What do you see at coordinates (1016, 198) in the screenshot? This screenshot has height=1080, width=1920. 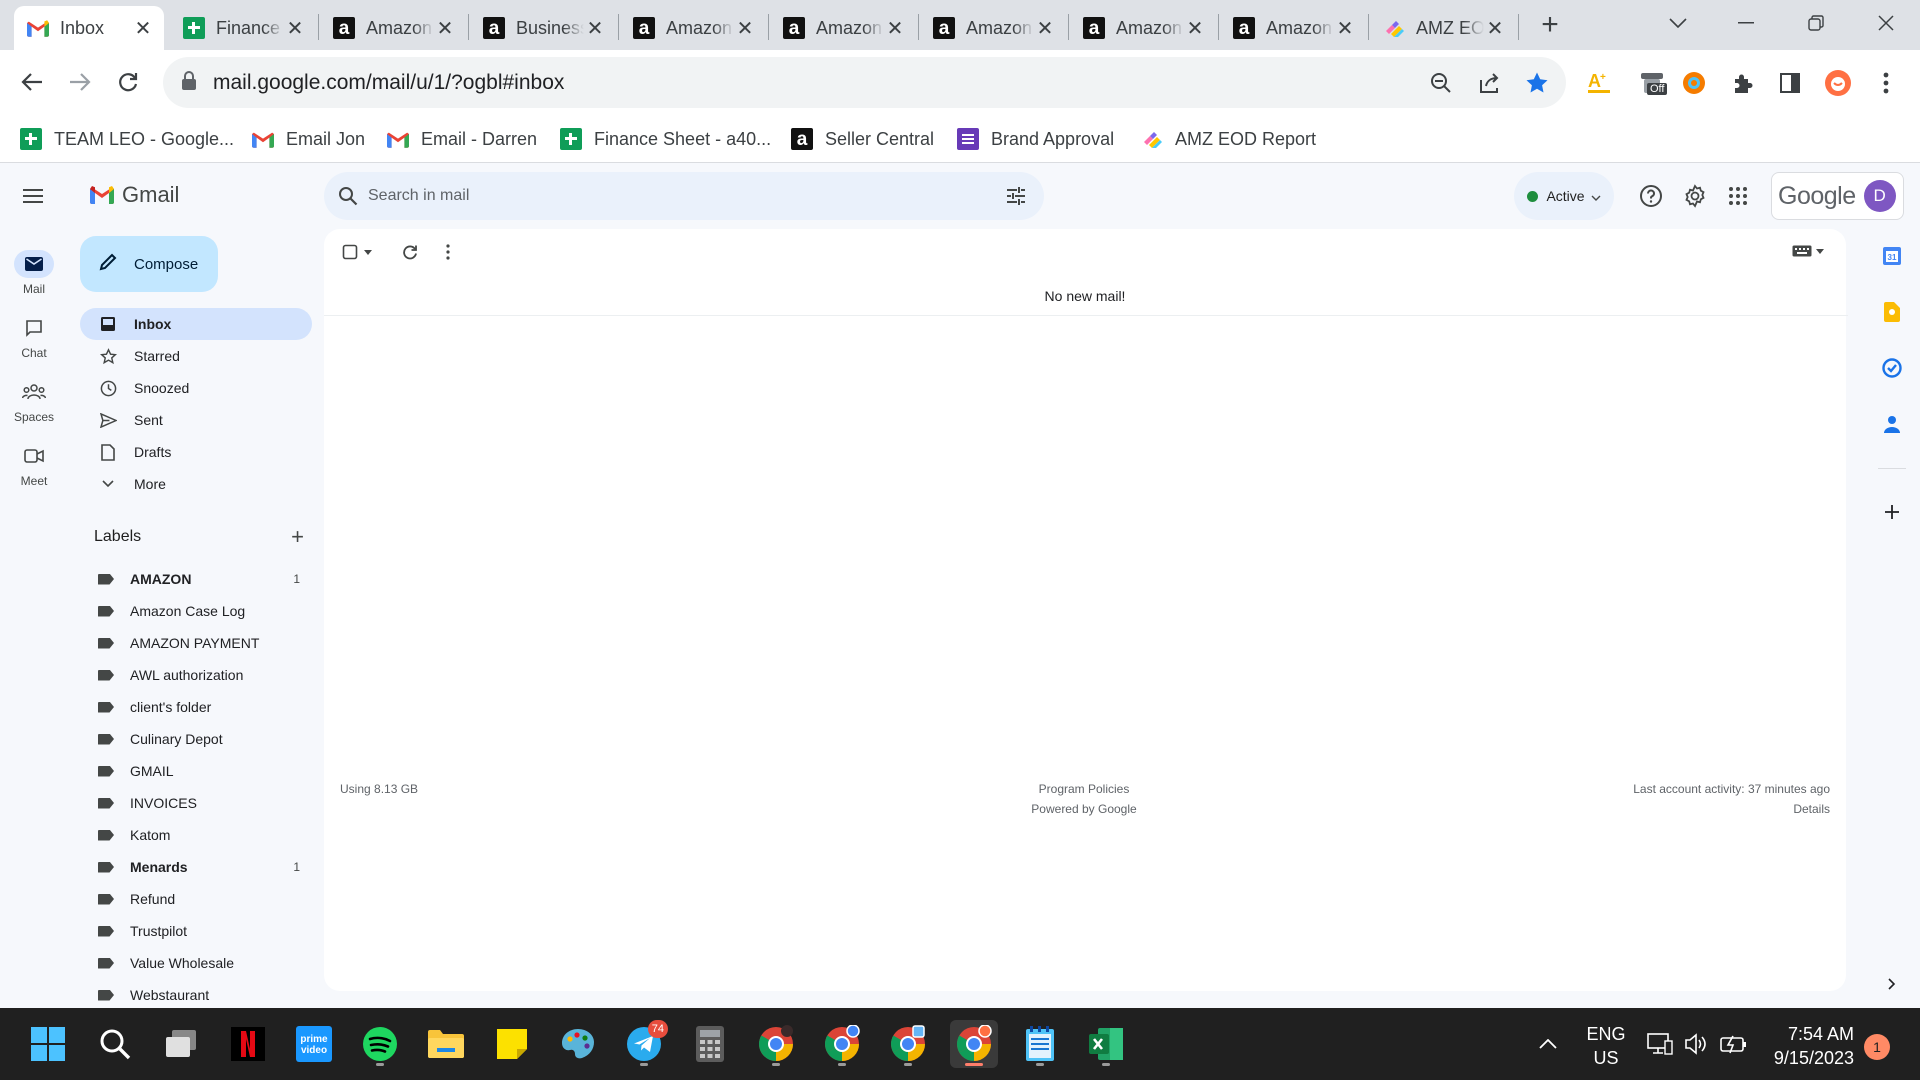 I see `search-options-icon` at bounding box center [1016, 198].